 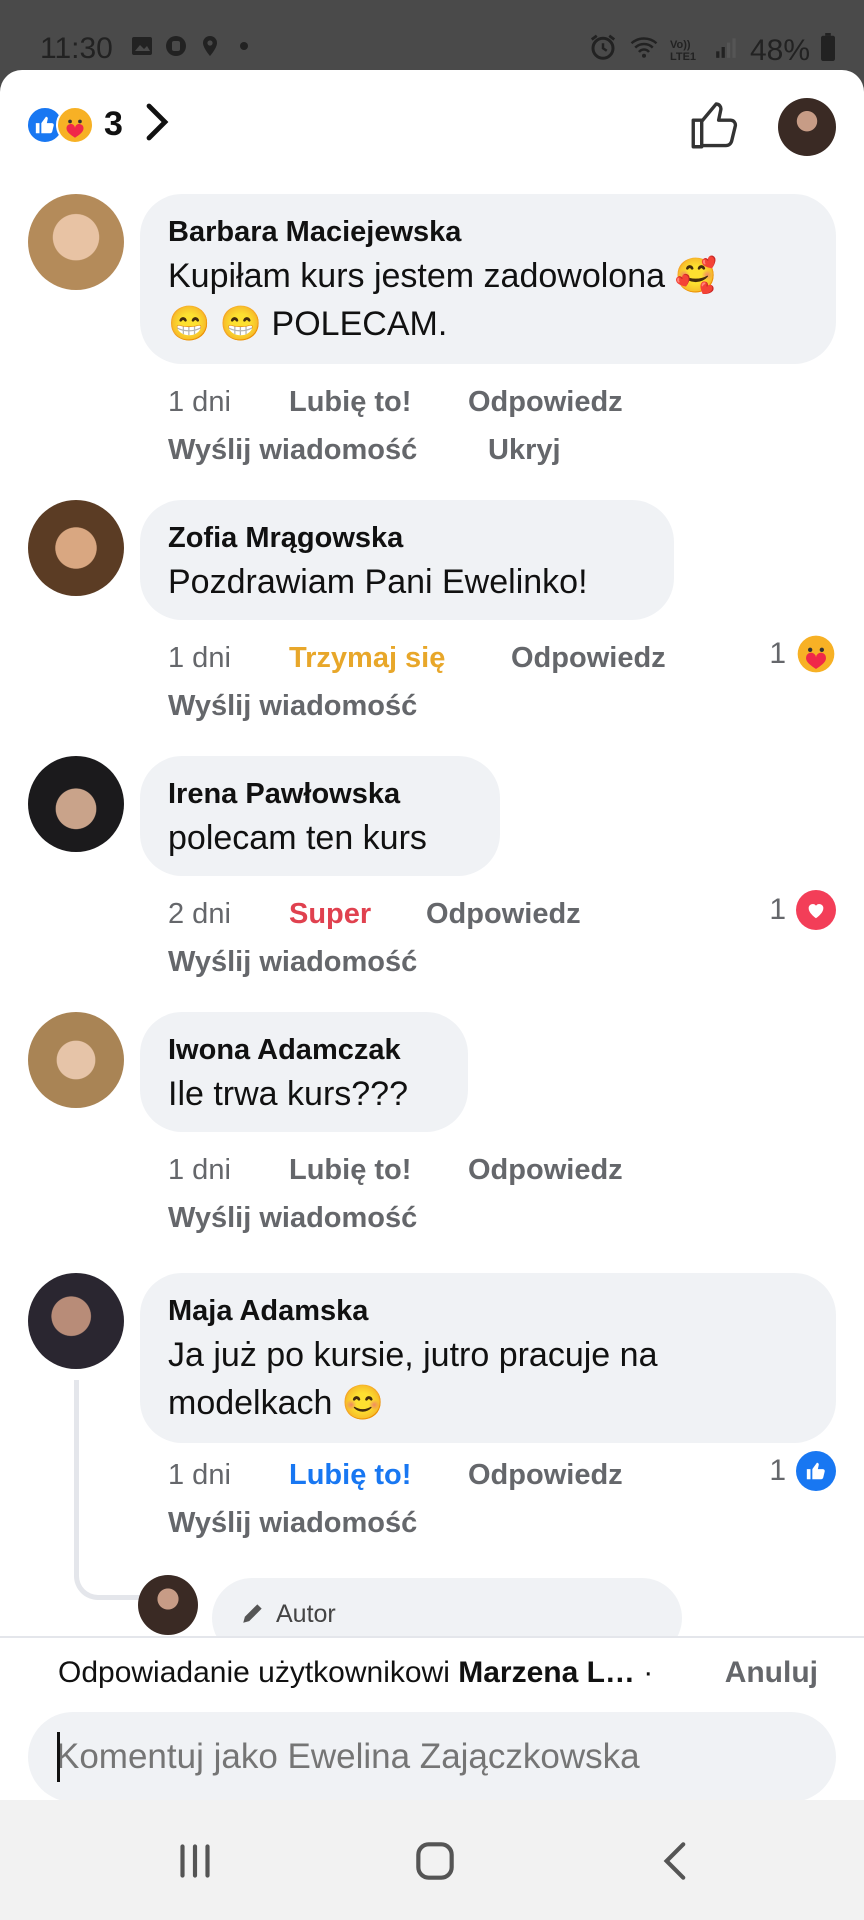 What do you see at coordinates (288, 1094) in the screenshot?
I see `comment-text-line: Ile trwa kurs???` at bounding box center [288, 1094].